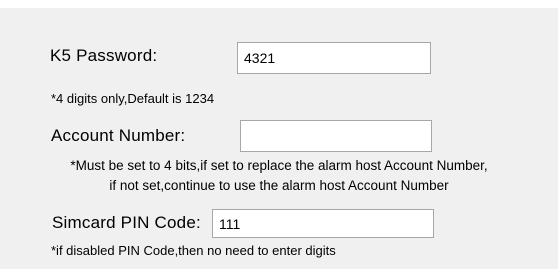 The width and height of the screenshot is (558, 269). I want to click on account-number-label: Account Number:, so click(118, 135).